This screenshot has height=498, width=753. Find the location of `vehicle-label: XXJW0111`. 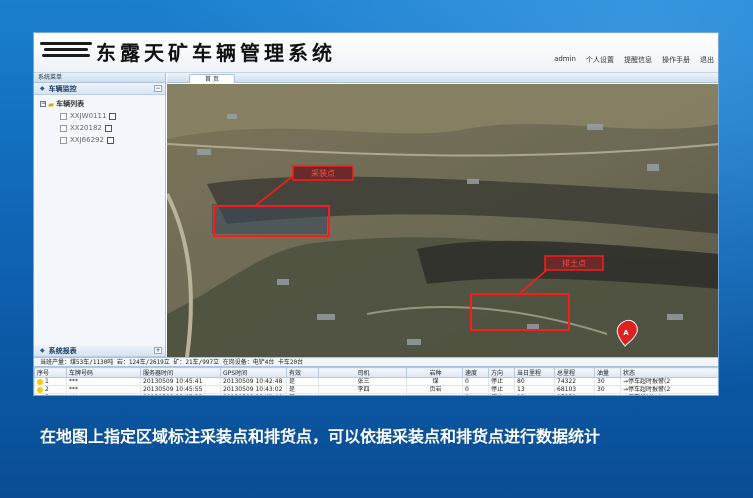

vehicle-label: XXJW0111 is located at coordinates (88, 116).